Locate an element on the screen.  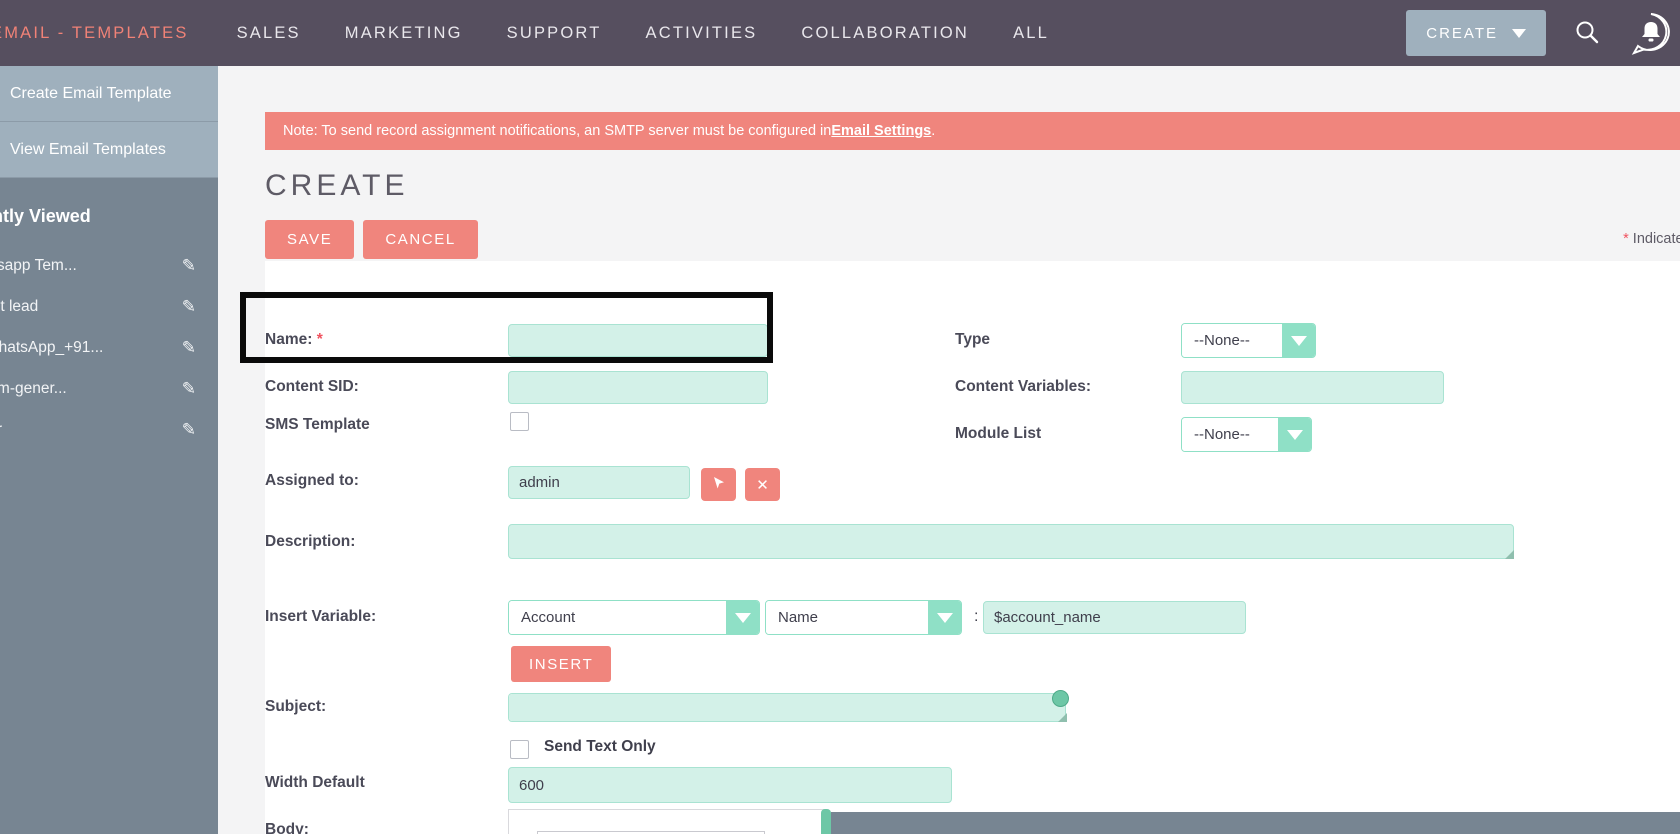
width-default-input is located at coordinates (730, 785).